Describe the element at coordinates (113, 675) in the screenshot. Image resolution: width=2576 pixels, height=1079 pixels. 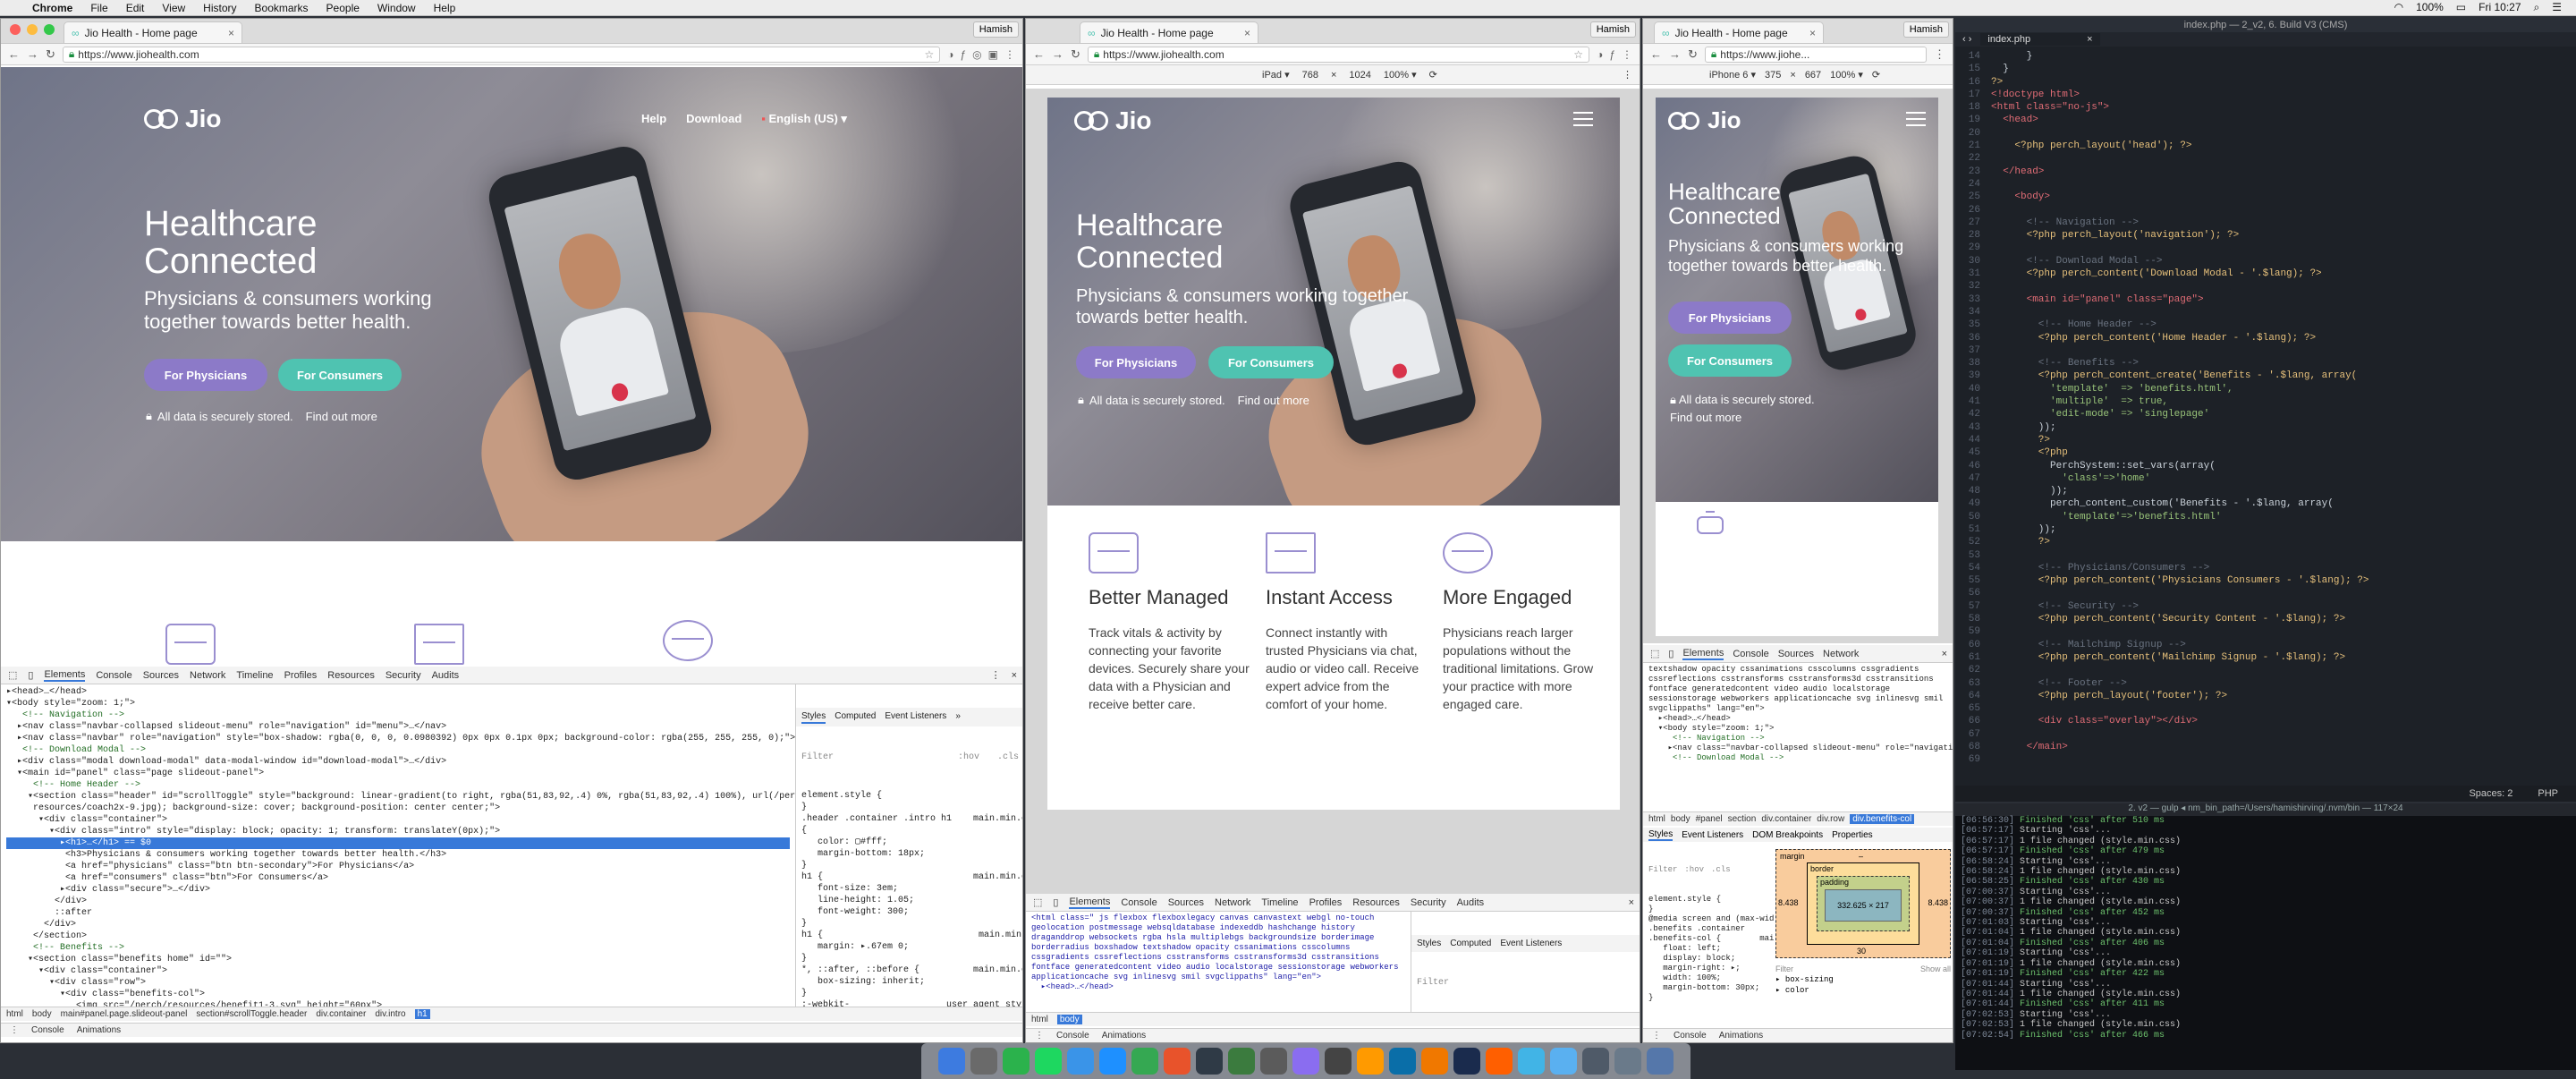
I see `tab-console: Console` at that location.